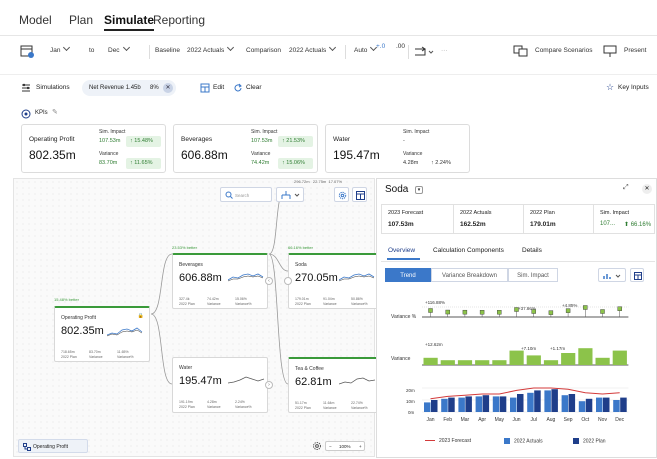 This screenshot has height=459, width=657. I want to click on node-metric: 327.4k 2022 Plan, so click(187, 302).